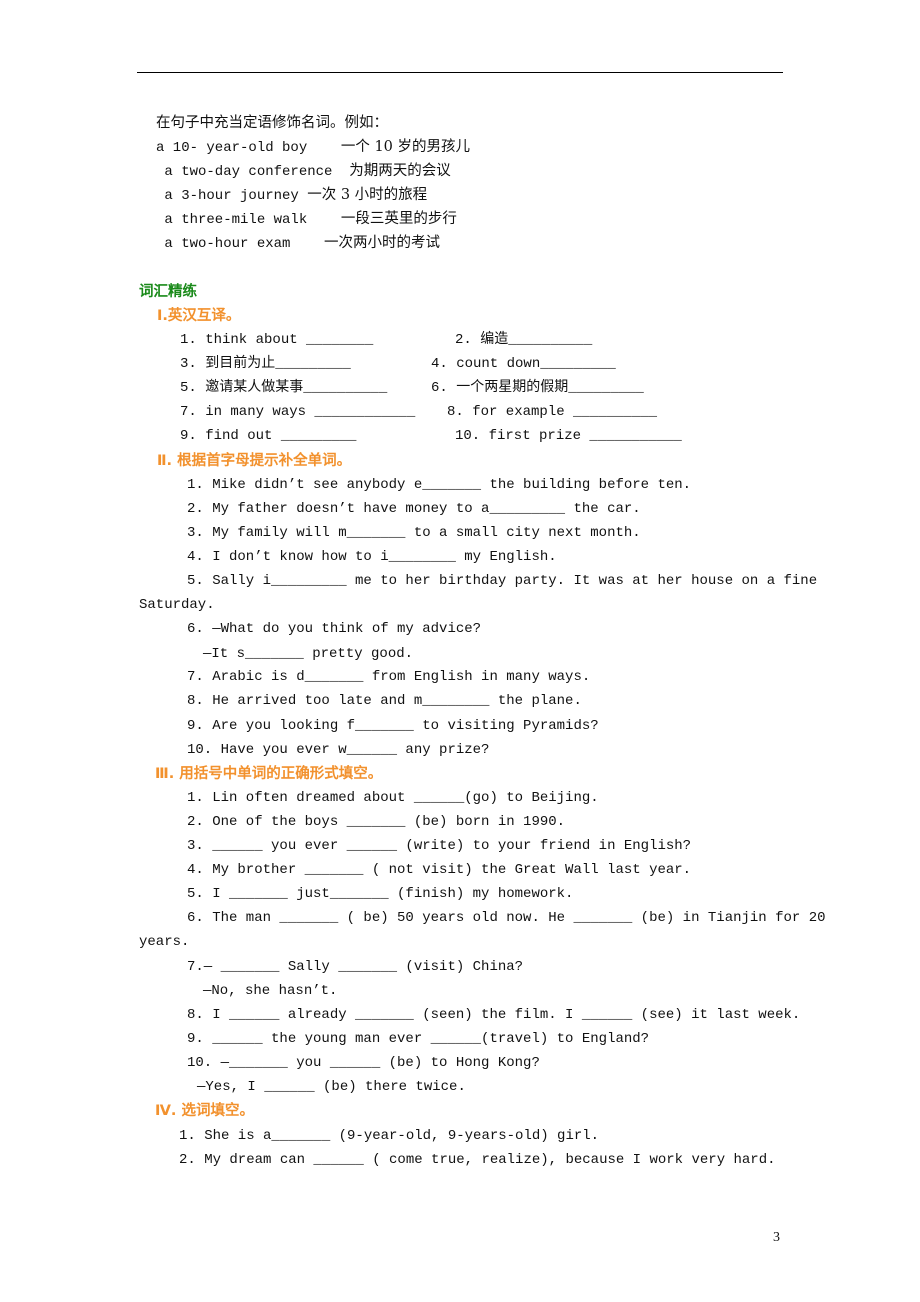  Describe the element at coordinates (277, 340) in the screenshot. I see `part1-item: 1. think about ________` at that location.